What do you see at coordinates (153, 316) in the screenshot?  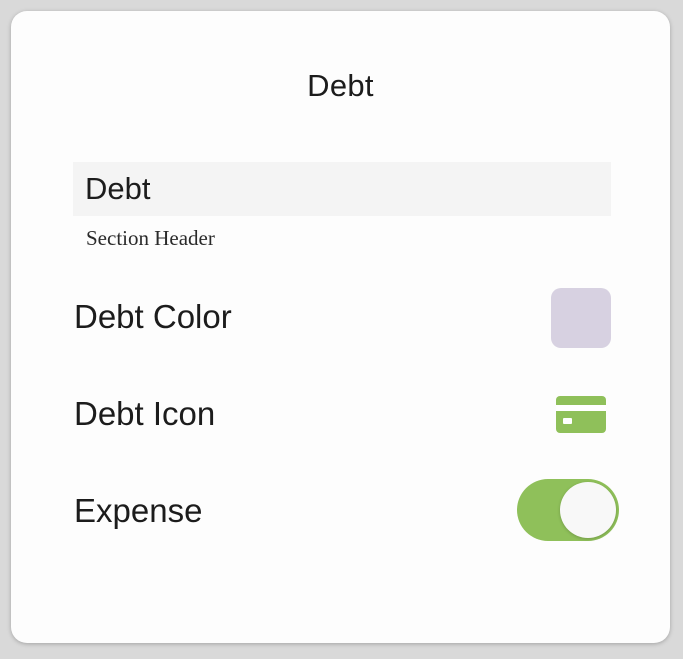 I see `debt-color-label: Debt Color` at bounding box center [153, 316].